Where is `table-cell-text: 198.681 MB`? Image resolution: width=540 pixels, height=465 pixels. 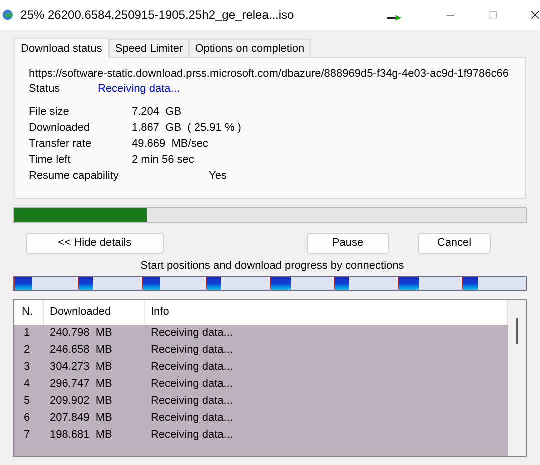
table-cell-text: 198.681 MB is located at coordinates (81, 436).